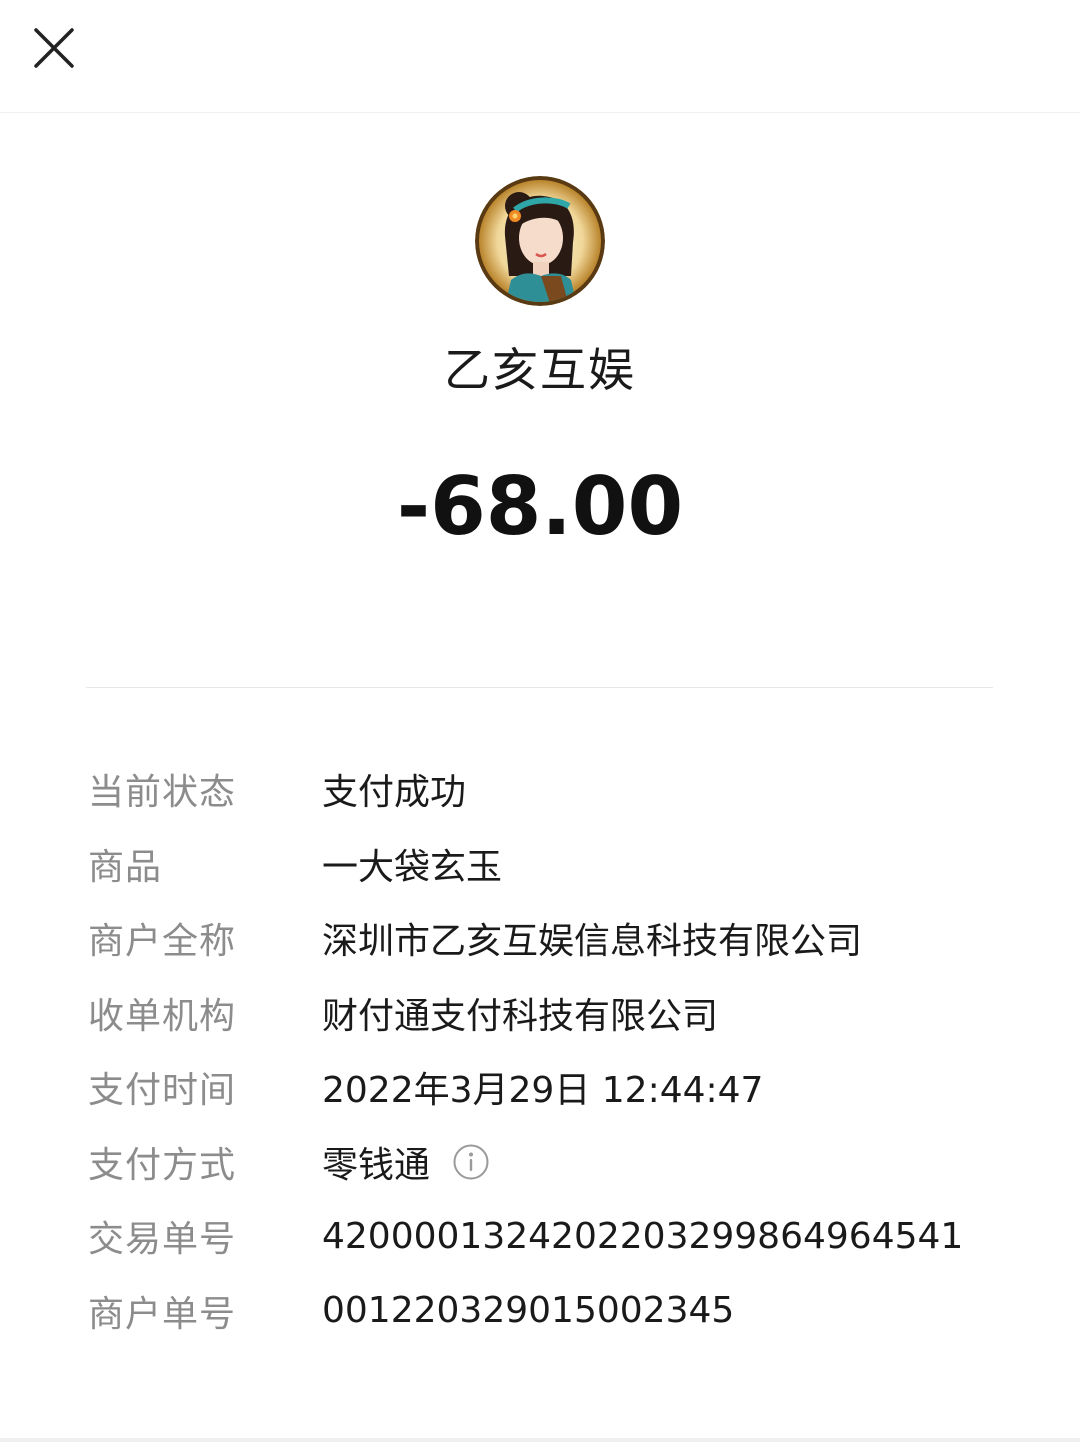 This screenshot has height=1442, width=1080. Describe the element at coordinates (54, 48) in the screenshot. I see `close-icon` at that location.